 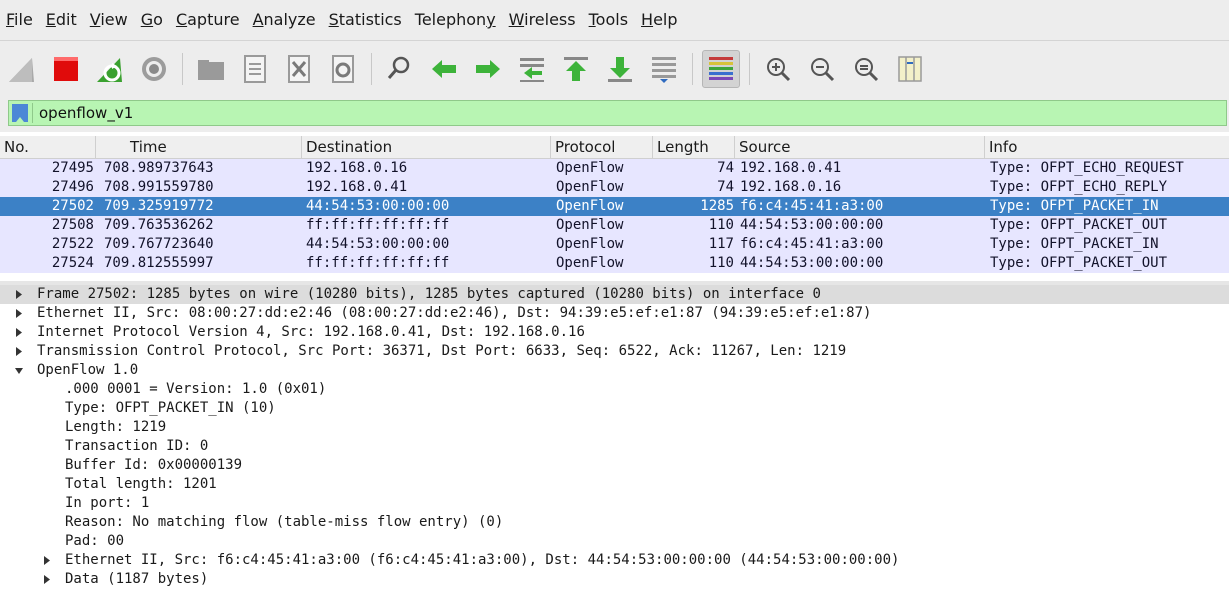 I want to click on packet-cell-time: 709.763536262, so click(x=159, y=225).